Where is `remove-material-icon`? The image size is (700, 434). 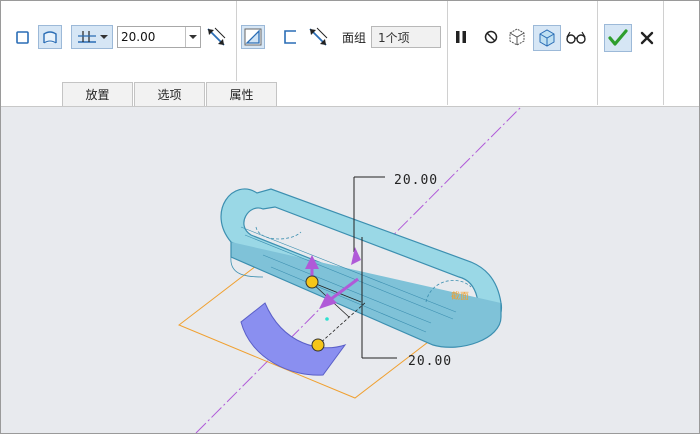 remove-material-icon is located at coordinates (253, 37).